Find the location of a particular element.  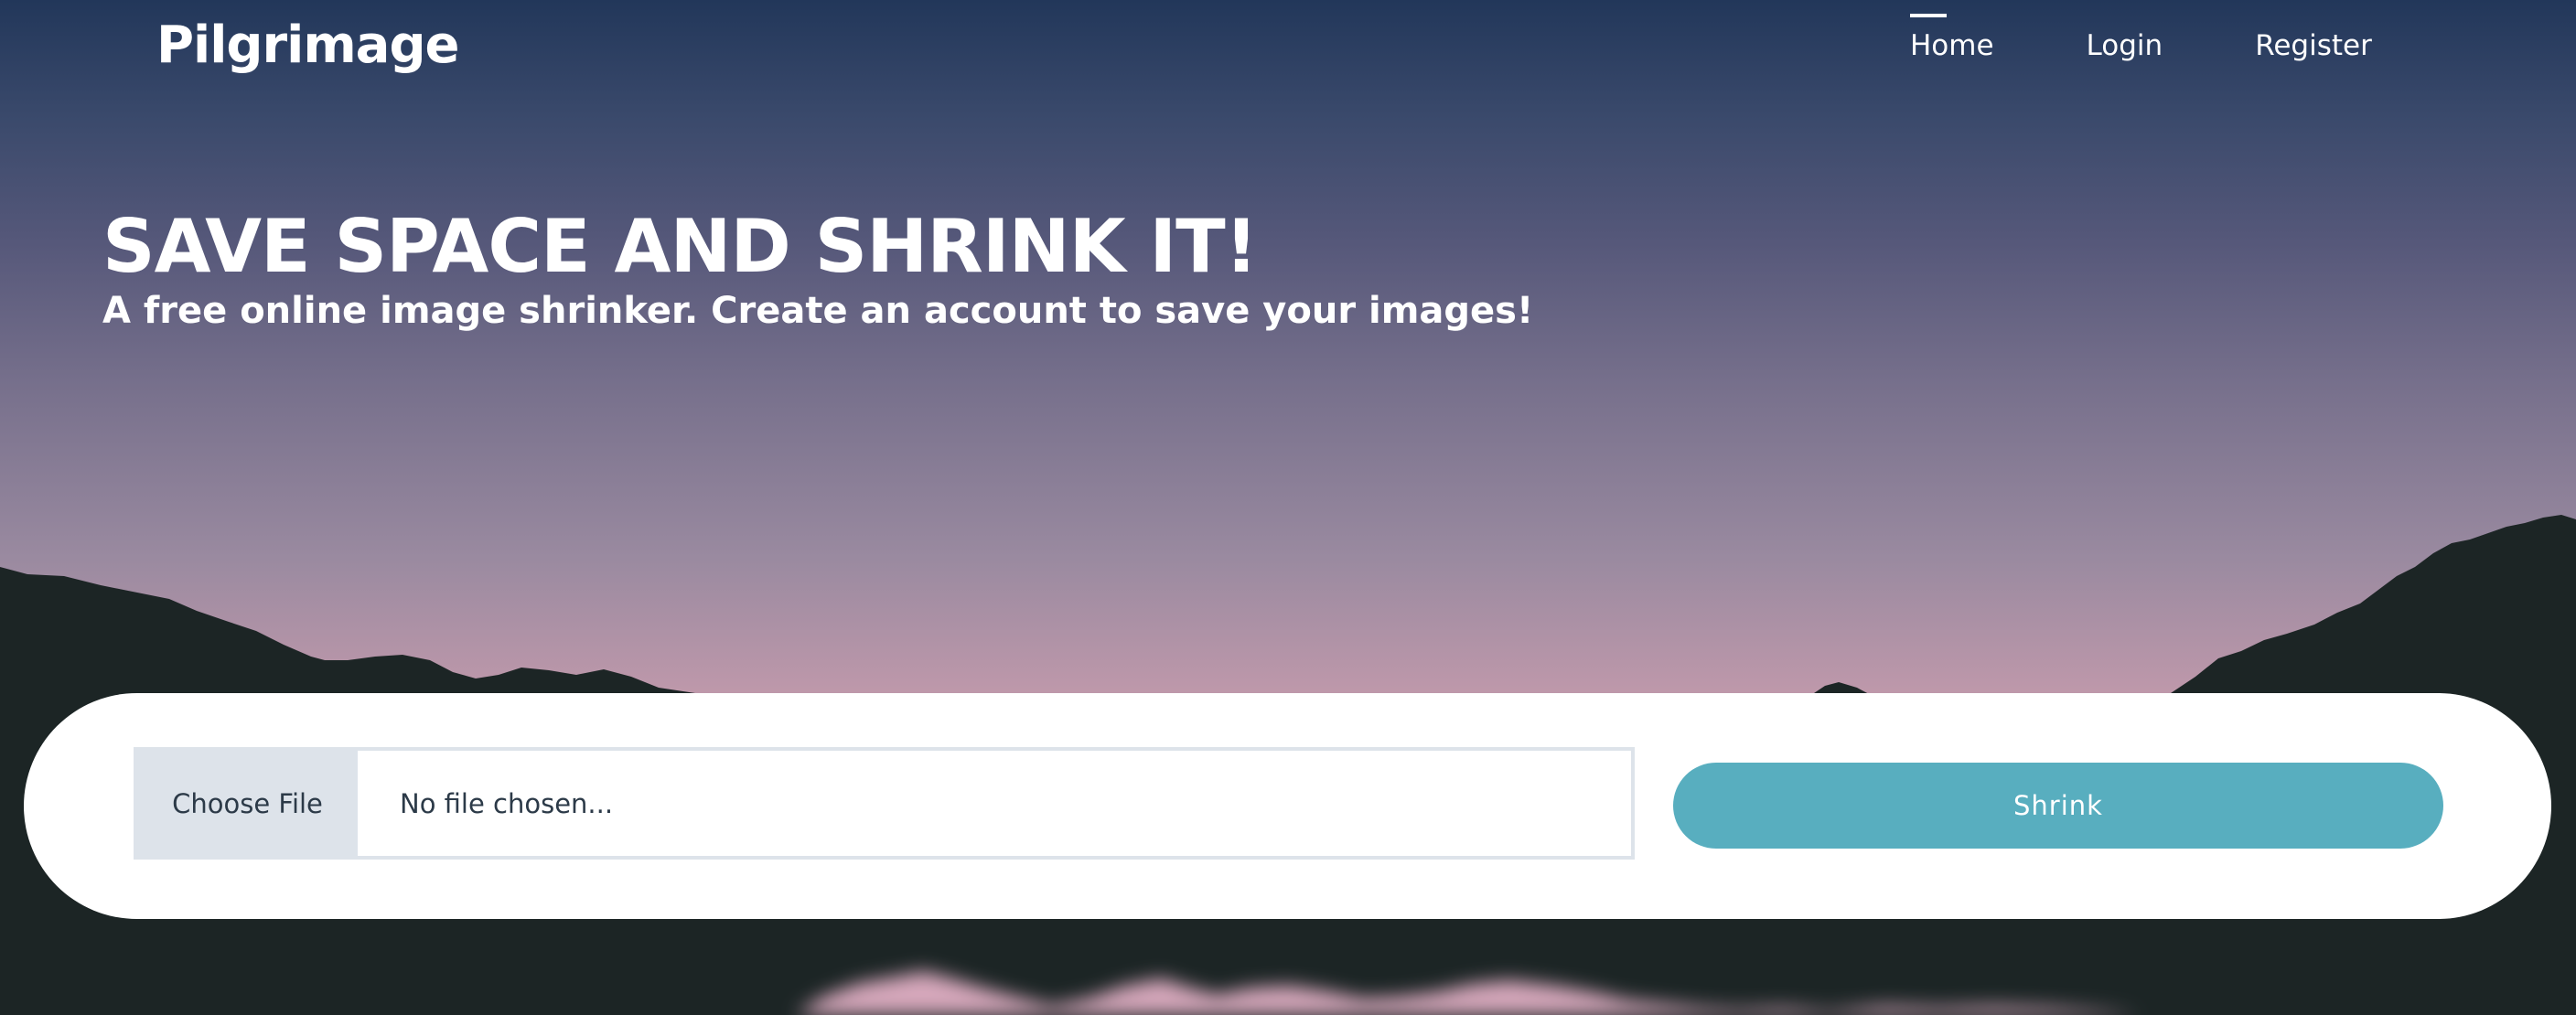

nav-home-link: Home is located at coordinates (1952, 43).